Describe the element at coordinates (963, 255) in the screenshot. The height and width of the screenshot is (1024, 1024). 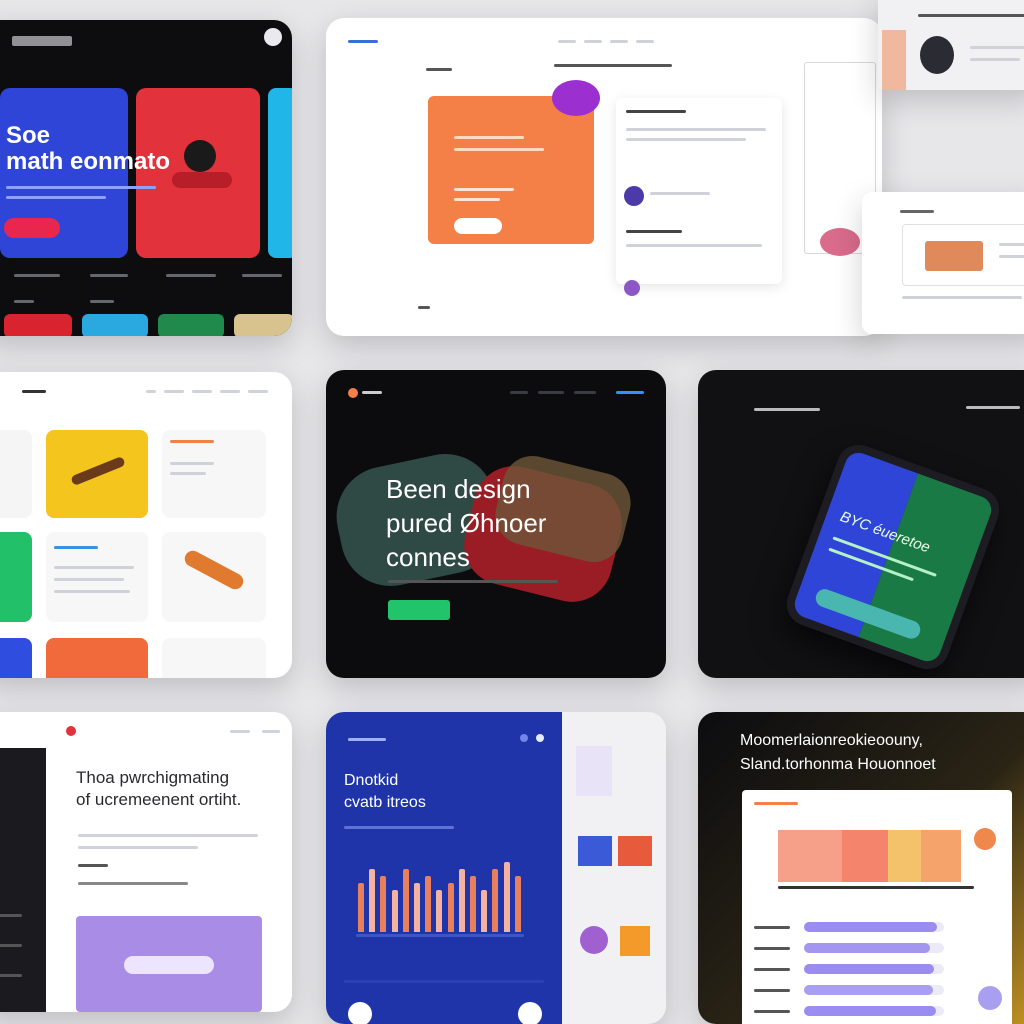
I see `mini-chart-panel` at that location.